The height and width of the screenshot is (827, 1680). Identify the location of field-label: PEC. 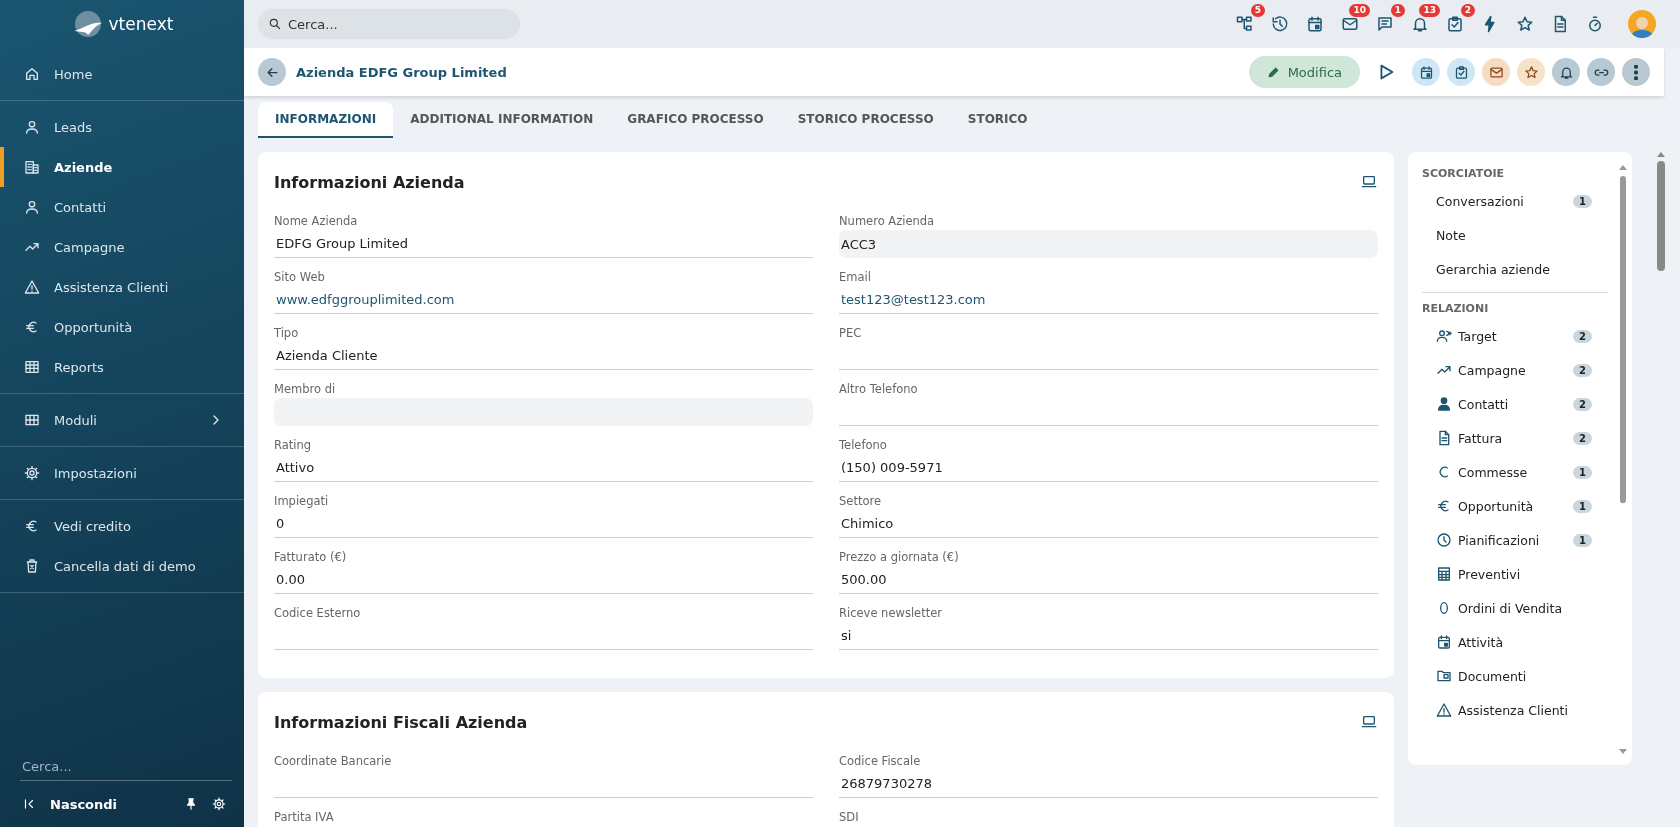
(851, 333).